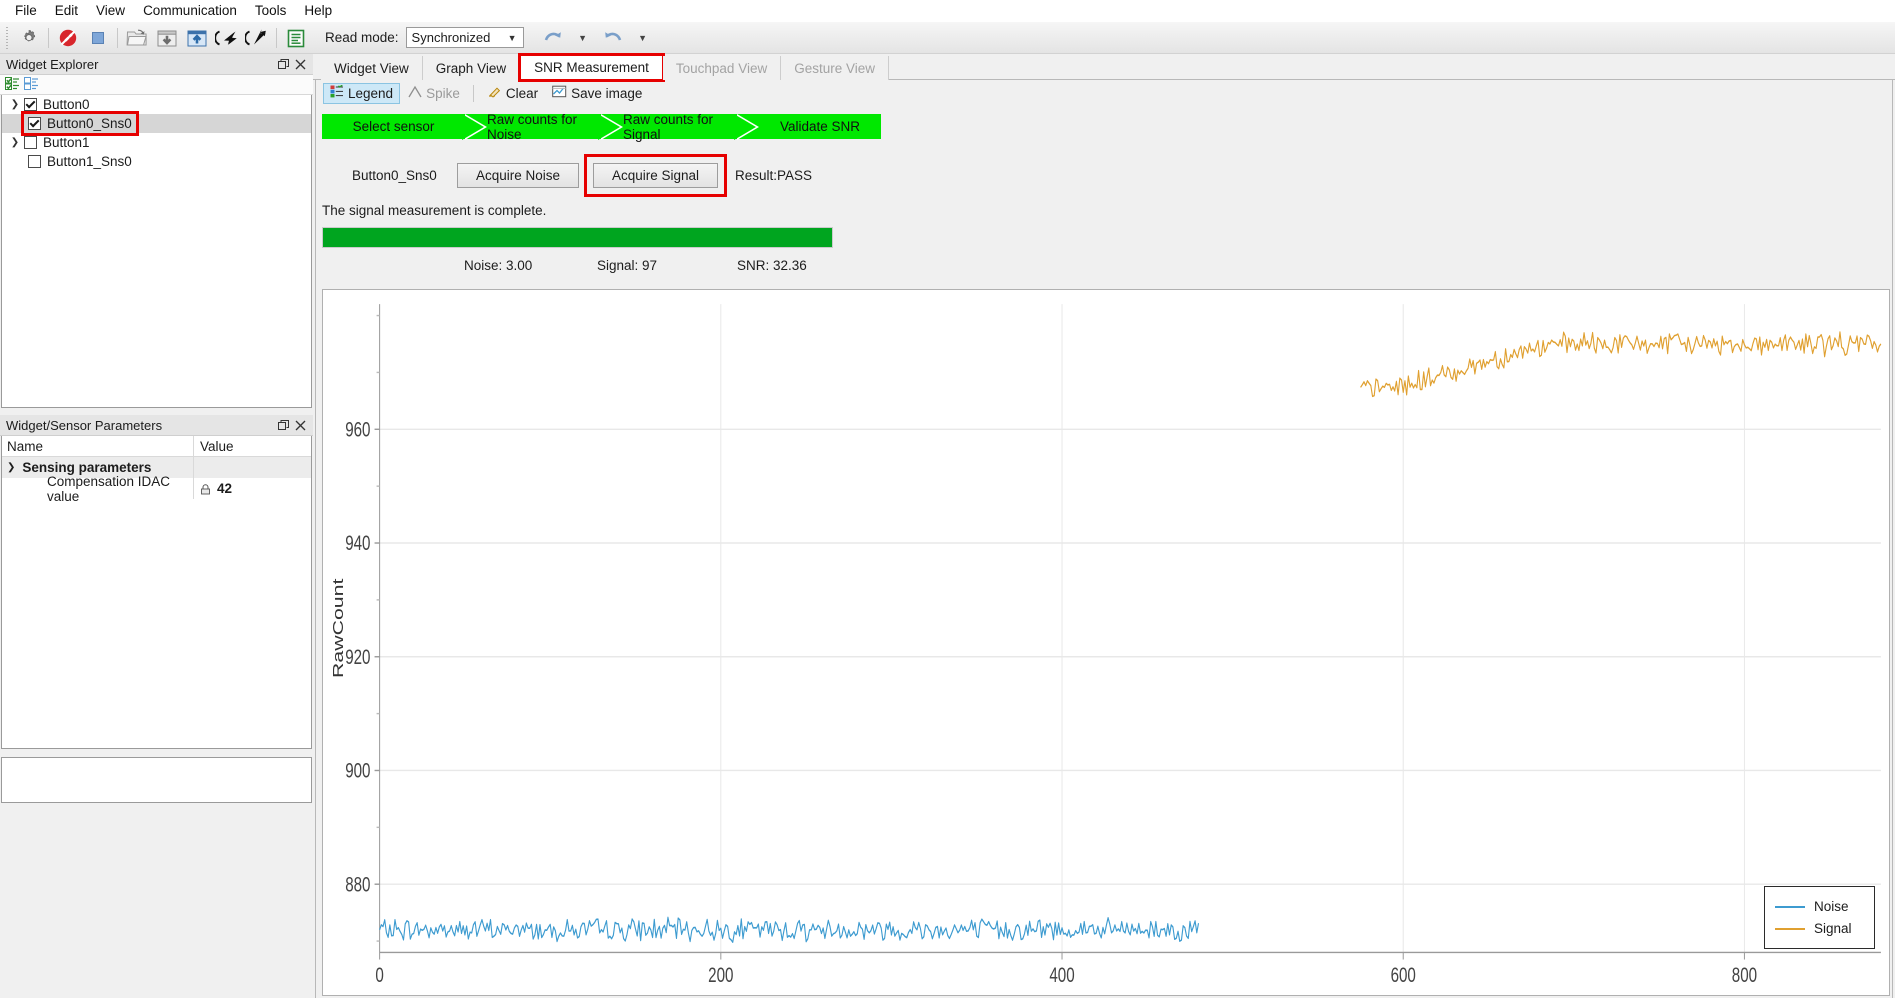 This screenshot has height=998, width=1895. I want to click on acquire-noise-wrapper: Acquire Noise, so click(518, 175).